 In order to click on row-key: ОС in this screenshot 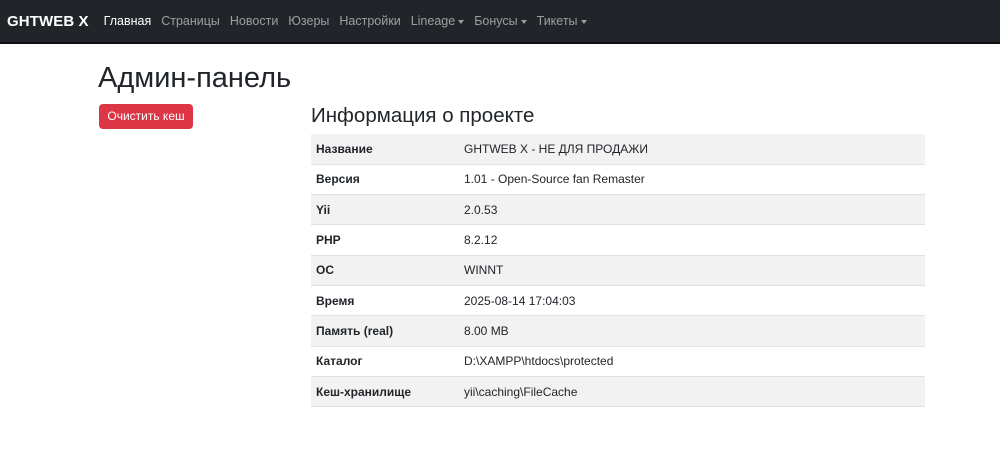, I will do `click(384, 270)`.